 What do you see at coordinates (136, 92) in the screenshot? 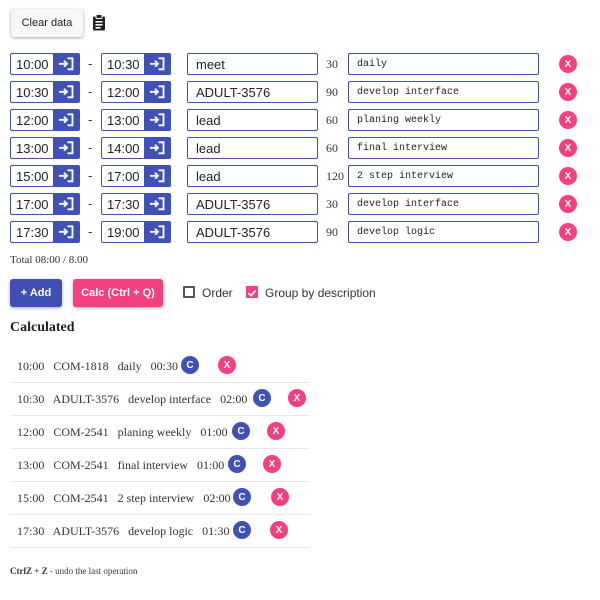
I see `end-time-field: 12:00` at bounding box center [136, 92].